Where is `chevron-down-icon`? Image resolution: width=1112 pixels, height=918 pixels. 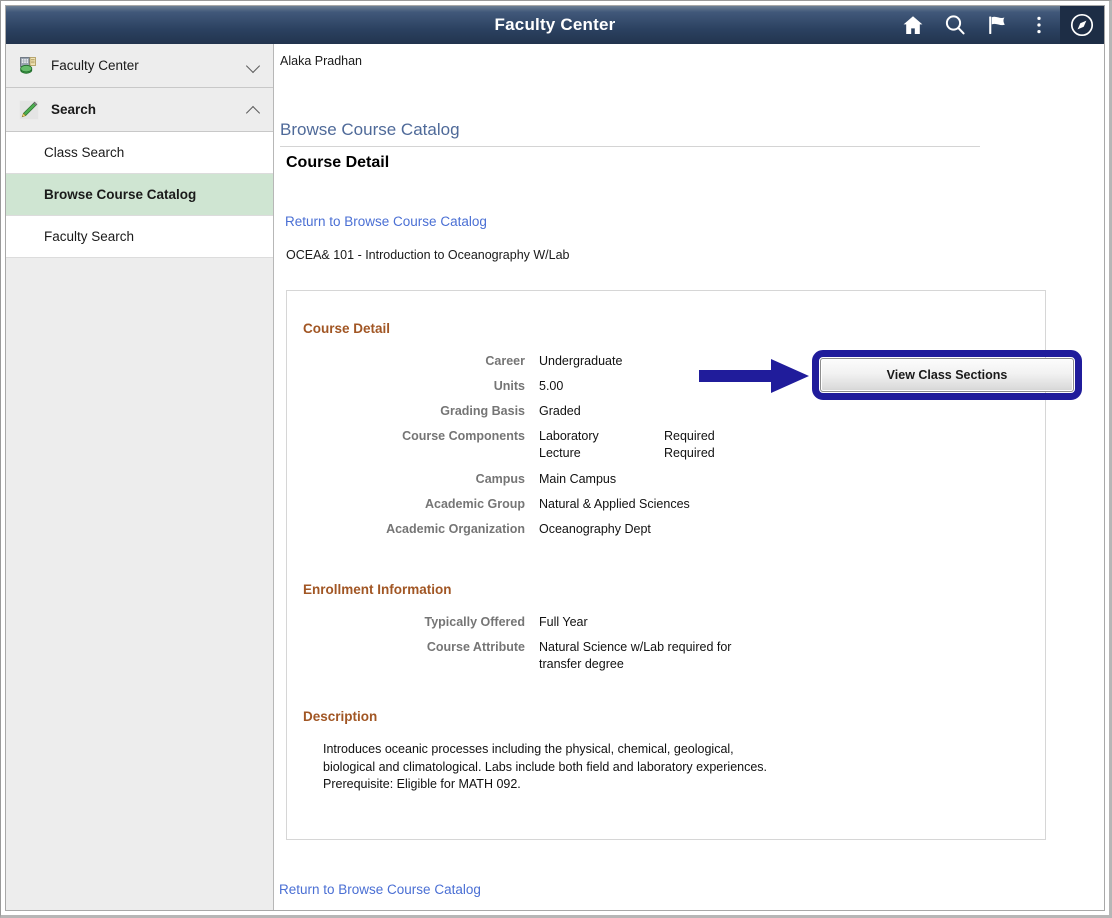
chevron-down-icon is located at coordinates (254, 66).